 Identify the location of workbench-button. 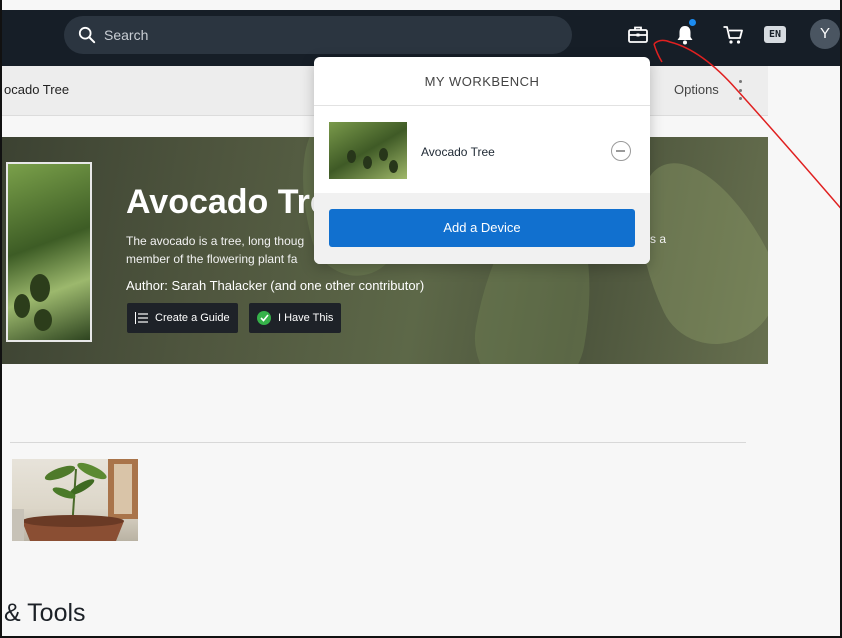
(638, 35).